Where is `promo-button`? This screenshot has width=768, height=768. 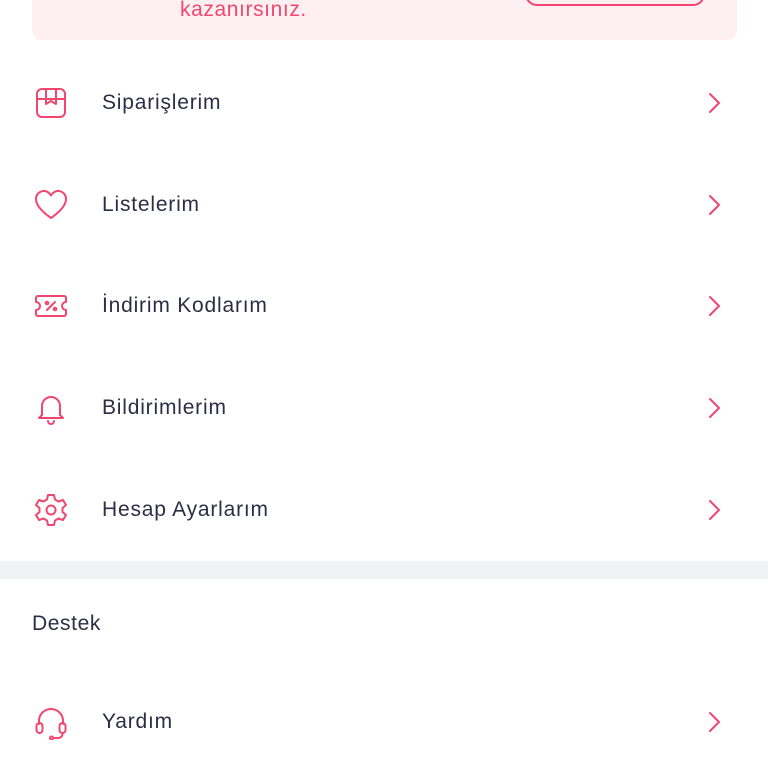
promo-button is located at coordinates (615, 3).